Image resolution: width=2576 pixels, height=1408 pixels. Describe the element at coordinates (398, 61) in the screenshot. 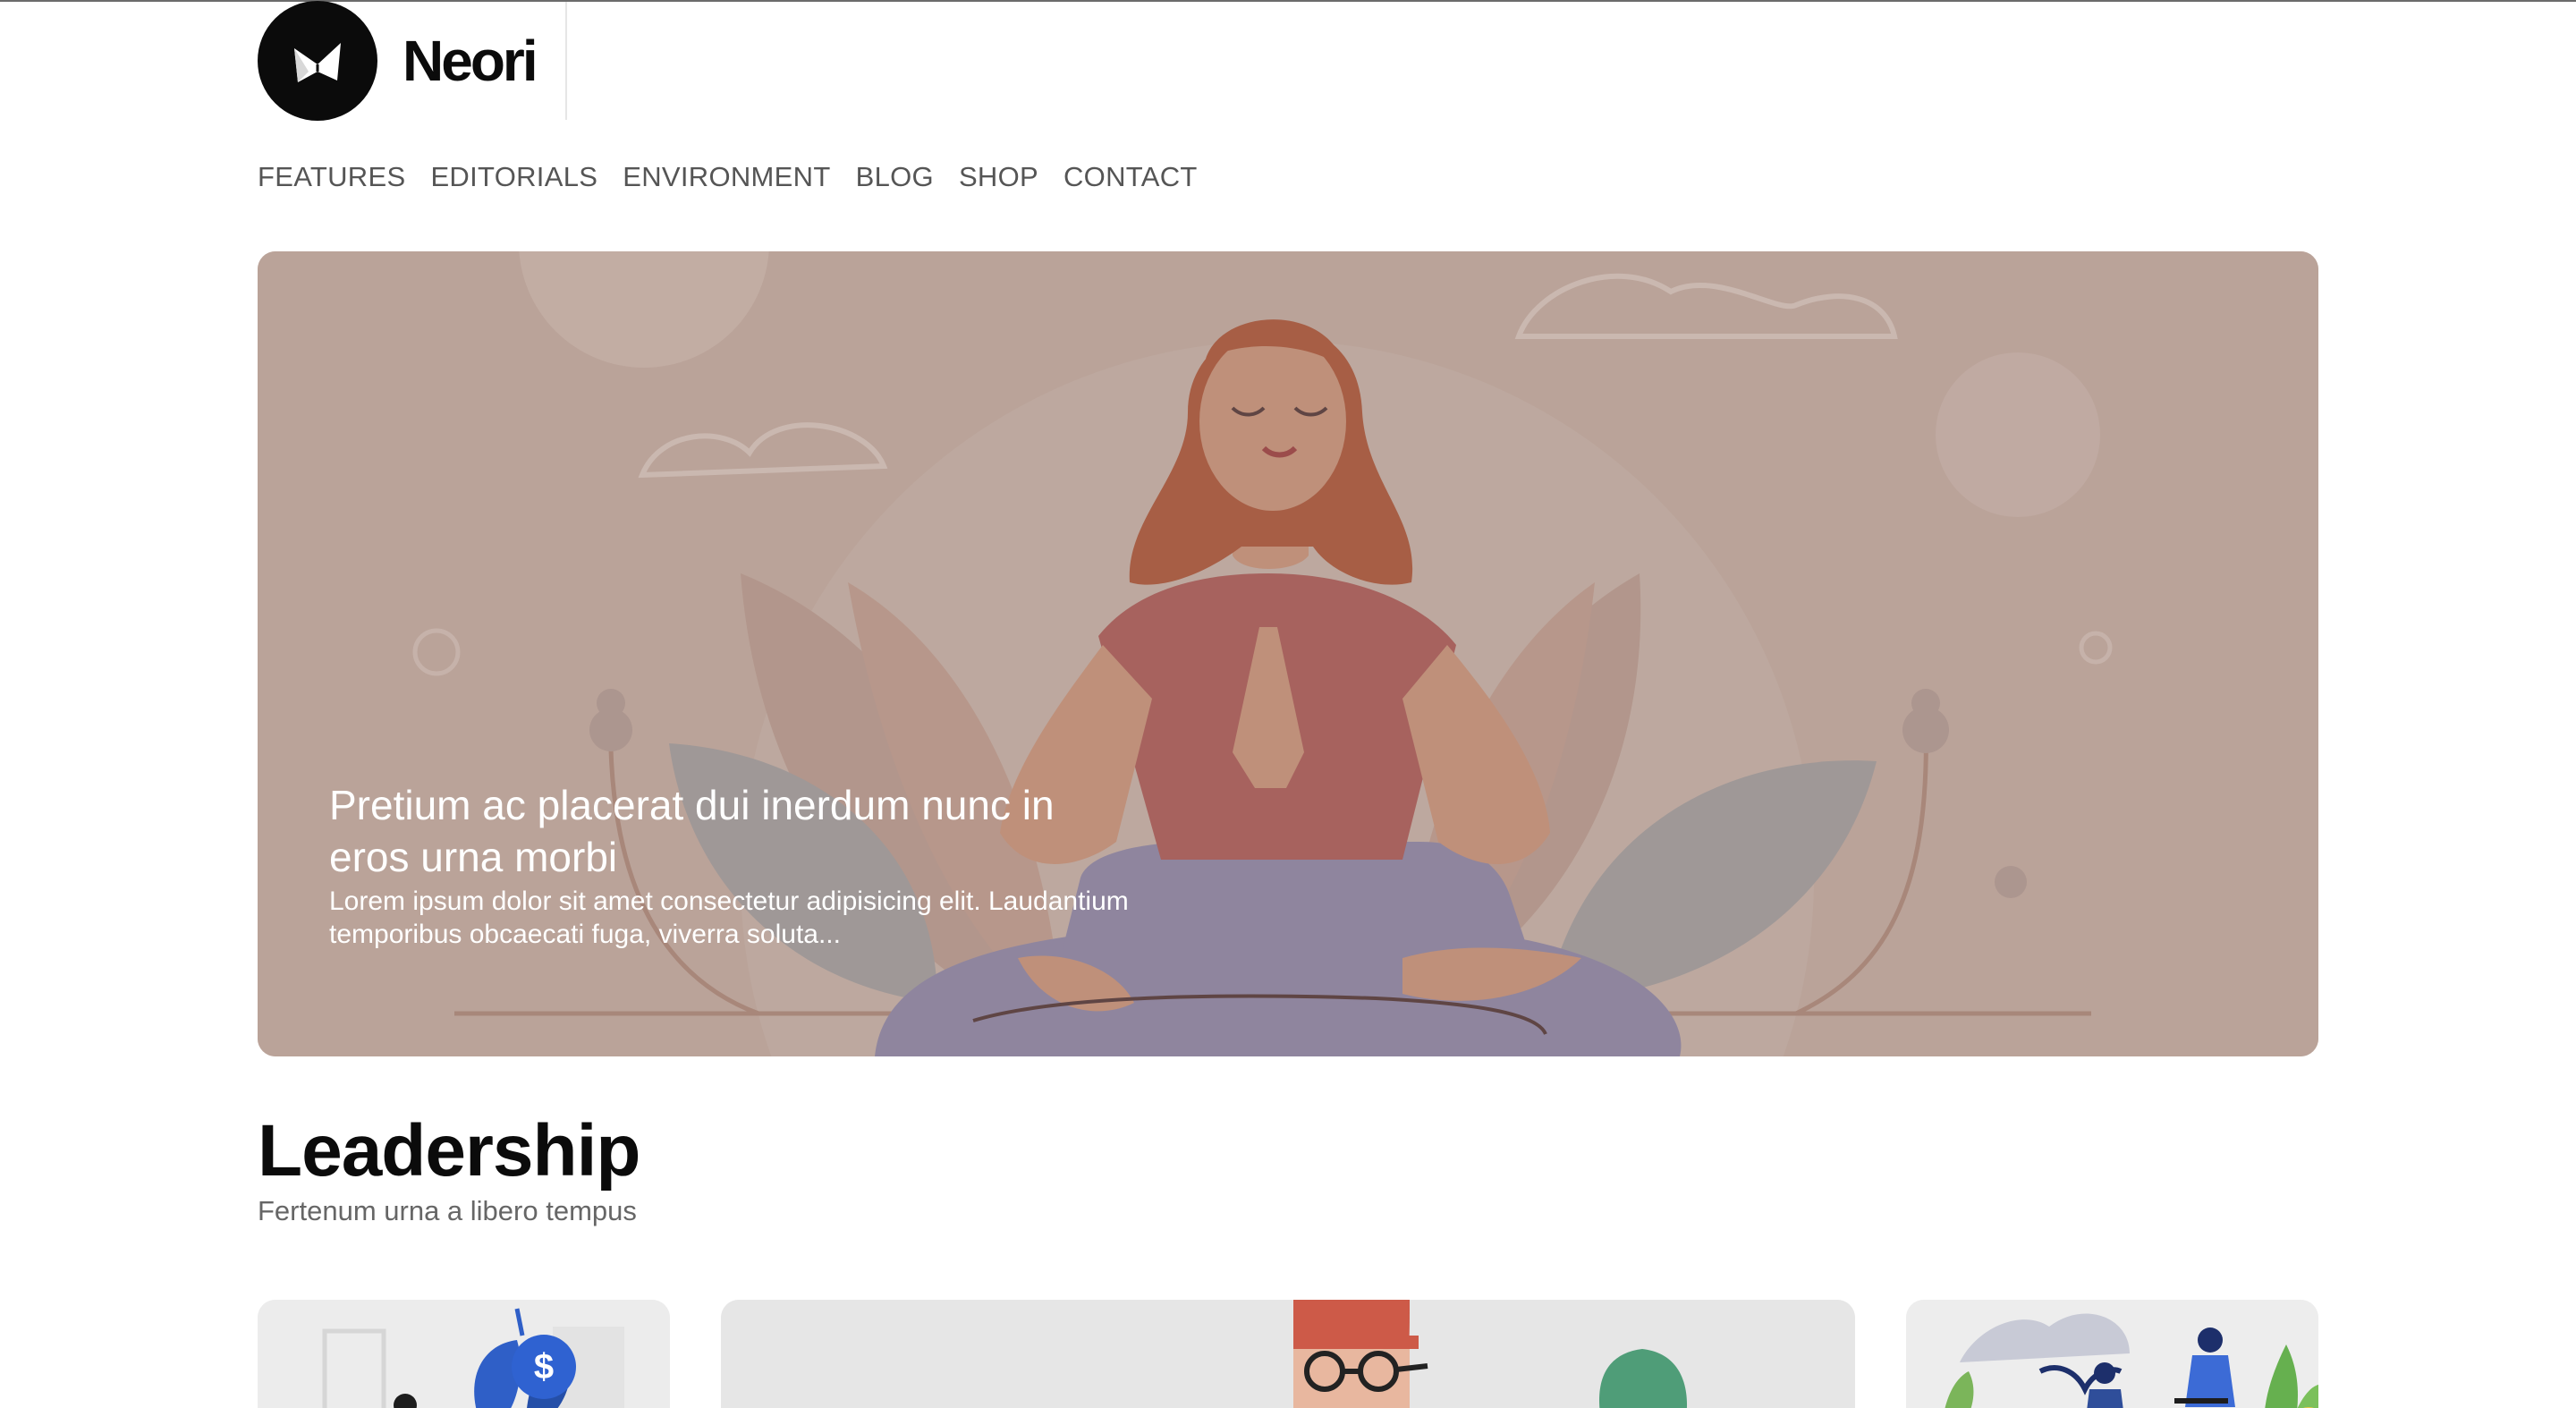

I see `brand: Neori` at that location.